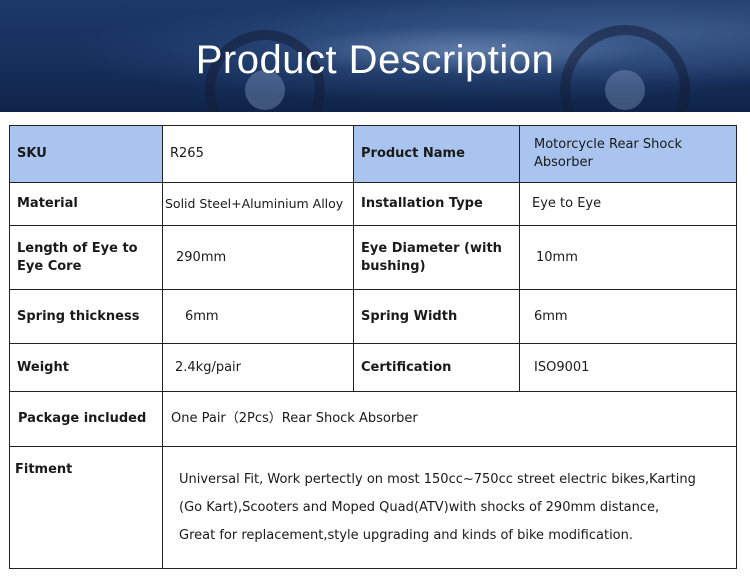 This screenshot has height=587, width=750. I want to click on label-certification: Certification, so click(436, 367).